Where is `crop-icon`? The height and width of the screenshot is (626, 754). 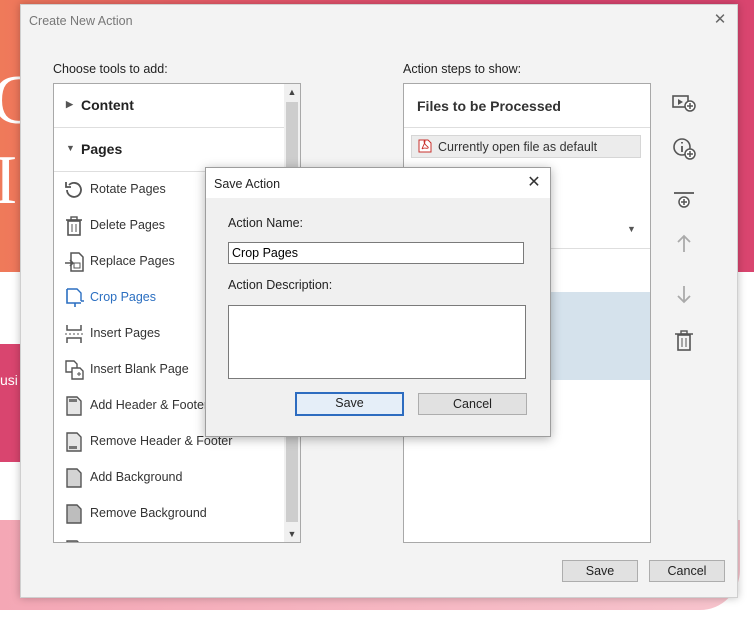 crop-icon is located at coordinates (75, 297).